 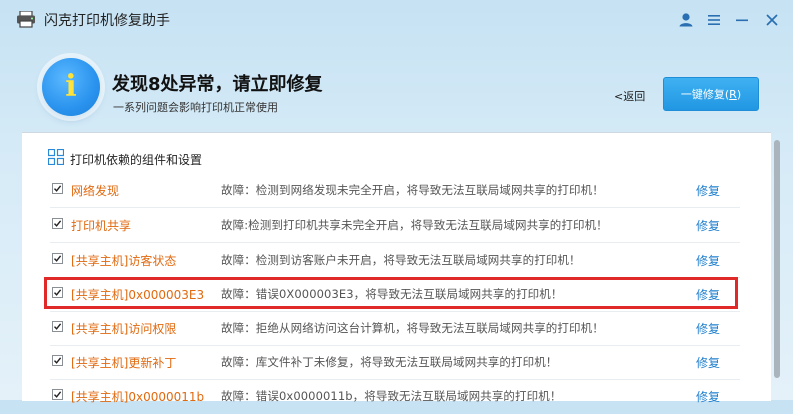 I want to click on fix-all-close: ), so click(x=739, y=94).